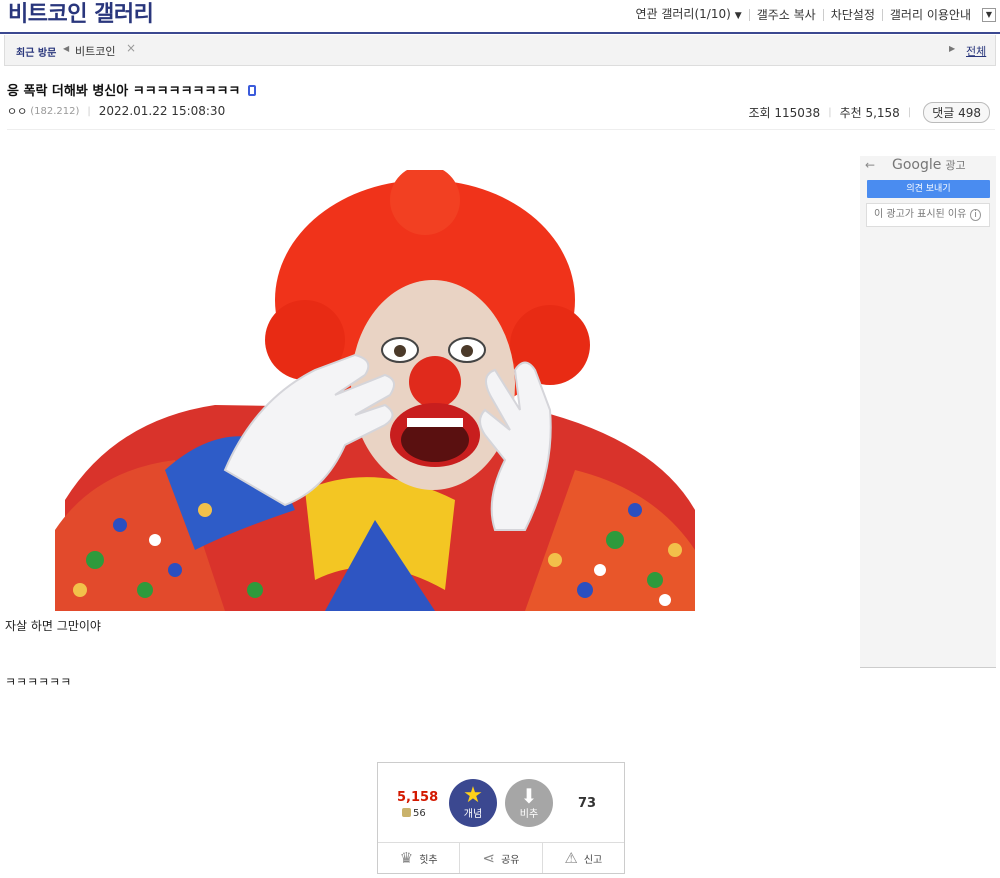  Describe the element at coordinates (53, 626) in the screenshot. I see `post-body-line: 자살 하면 그만이야` at that location.